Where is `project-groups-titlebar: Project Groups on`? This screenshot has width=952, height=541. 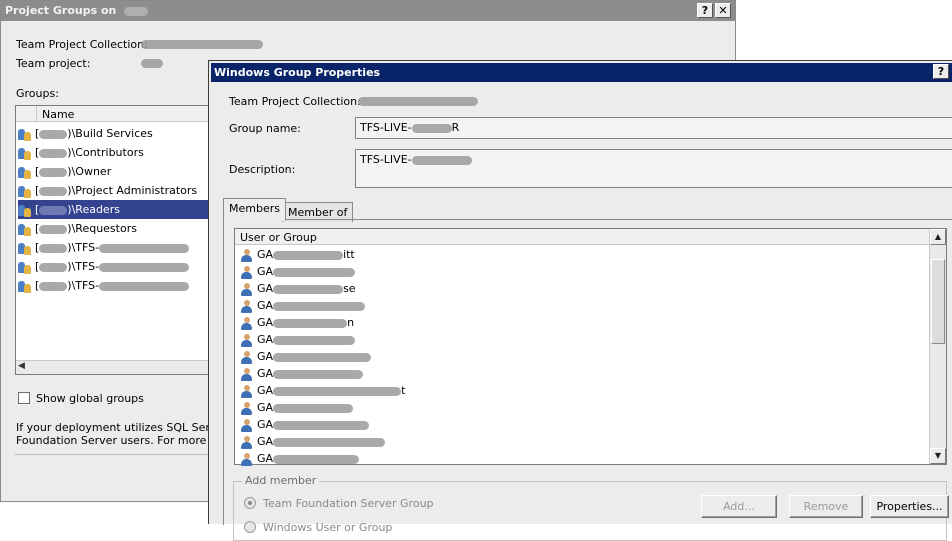
project-groups-titlebar: Project Groups on is located at coordinates (368, 11).